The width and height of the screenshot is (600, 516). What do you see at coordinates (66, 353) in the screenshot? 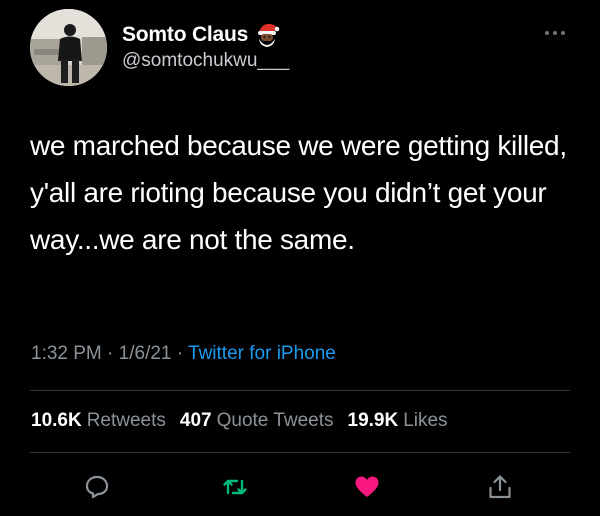
I see `tweet-time: 1:32 PM` at bounding box center [66, 353].